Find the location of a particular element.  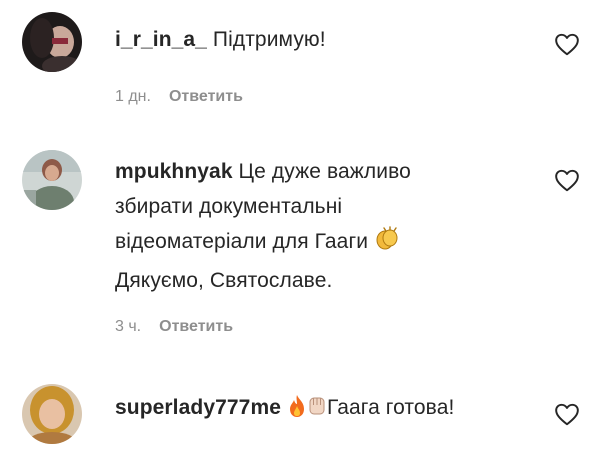

comment-username: i_r_in_a_ is located at coordinates (161, 39).